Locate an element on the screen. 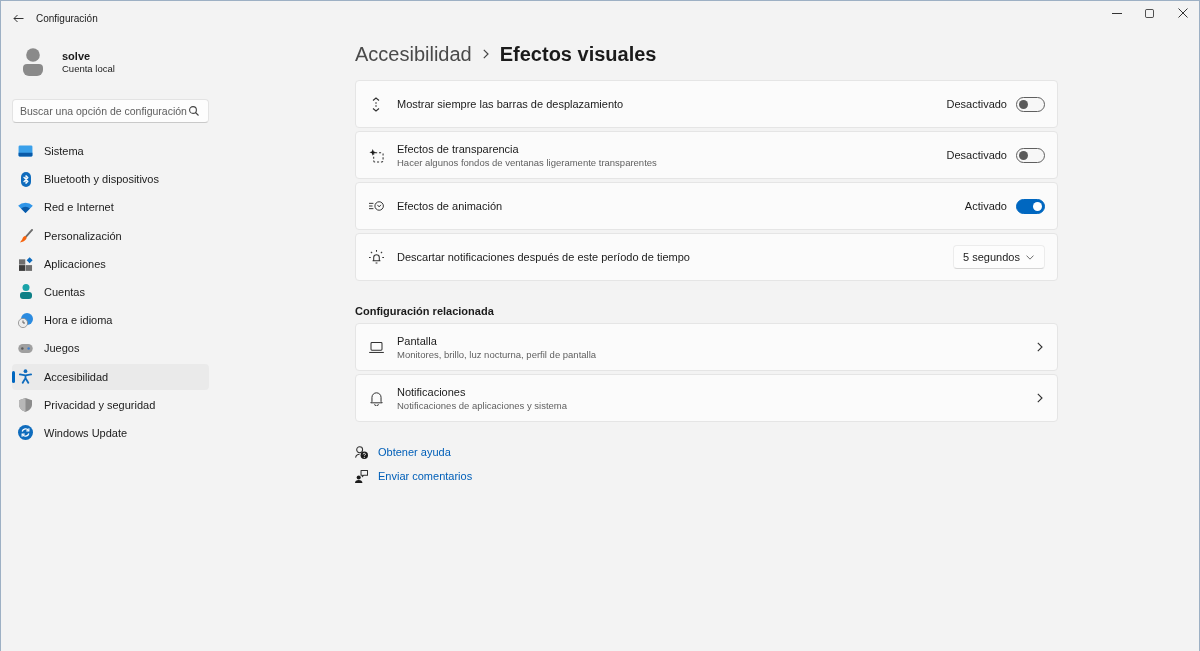  account-type: Cuenta local is located at coordinates (88, 68).